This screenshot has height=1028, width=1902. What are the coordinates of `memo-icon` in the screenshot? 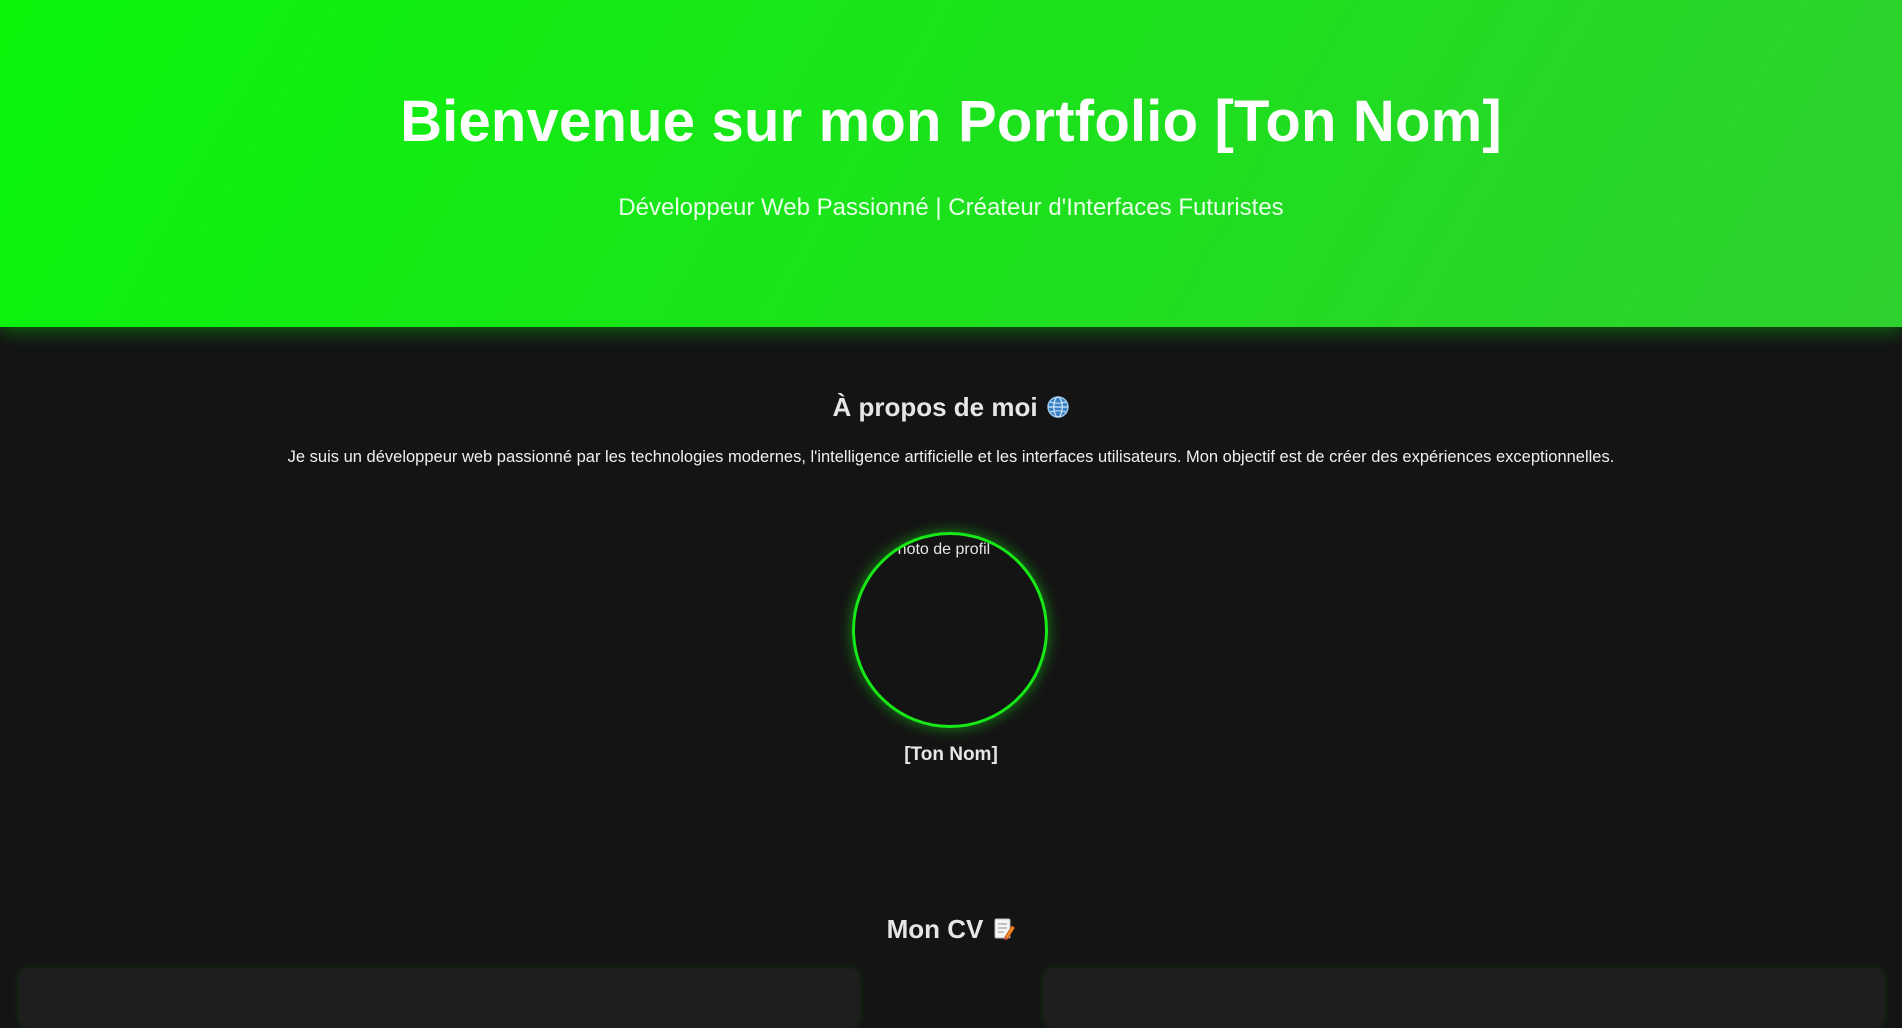 It's located at (1004, 929).